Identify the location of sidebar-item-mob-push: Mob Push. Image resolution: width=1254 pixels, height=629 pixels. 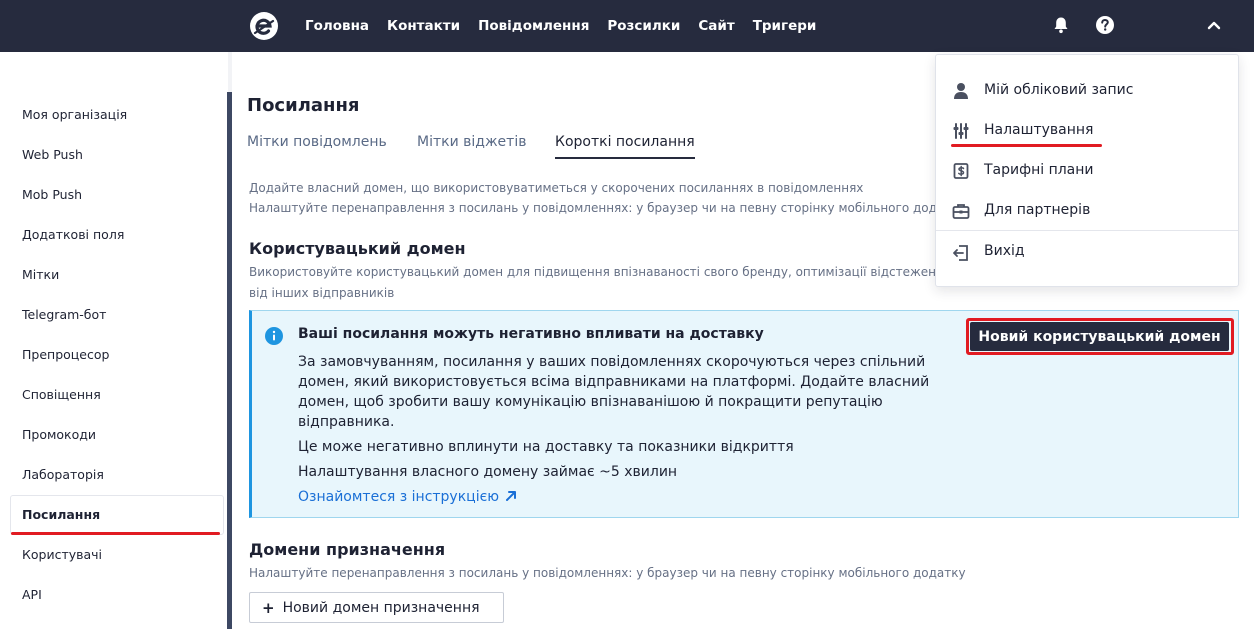
(52, 194).